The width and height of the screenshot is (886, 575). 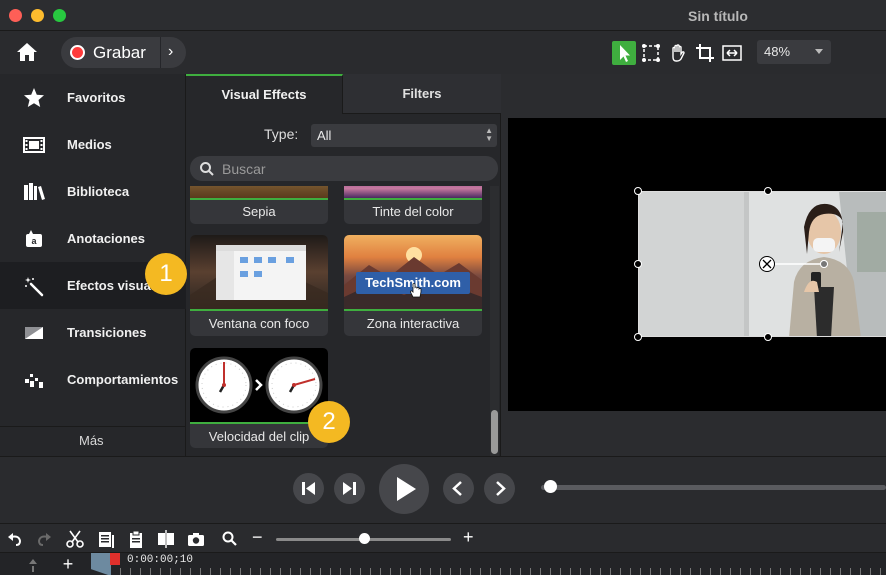 What do you see at coordinates (352, 168) in the screenshot?
I see `search-input` at bounding box center [352, 168].